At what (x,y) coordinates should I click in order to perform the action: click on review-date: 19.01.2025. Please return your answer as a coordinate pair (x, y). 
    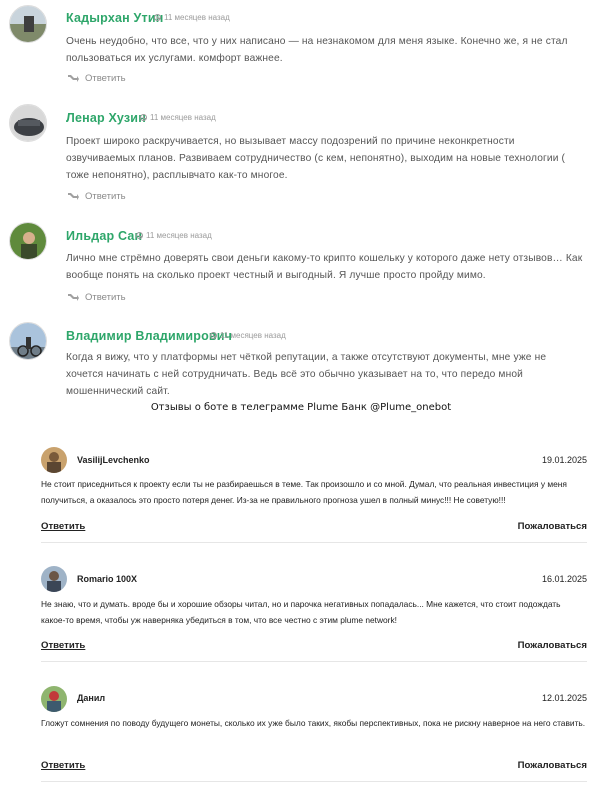
    Looking at the image, I should click on (564, 460).